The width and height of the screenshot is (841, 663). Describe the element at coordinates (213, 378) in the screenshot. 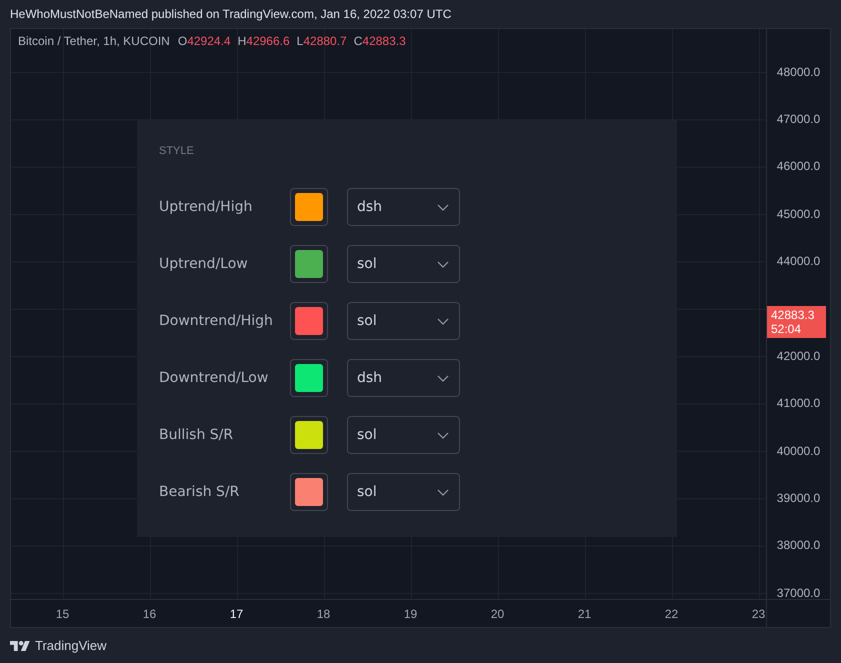

I see `style-row-label: Downtrend/Low` at that location.